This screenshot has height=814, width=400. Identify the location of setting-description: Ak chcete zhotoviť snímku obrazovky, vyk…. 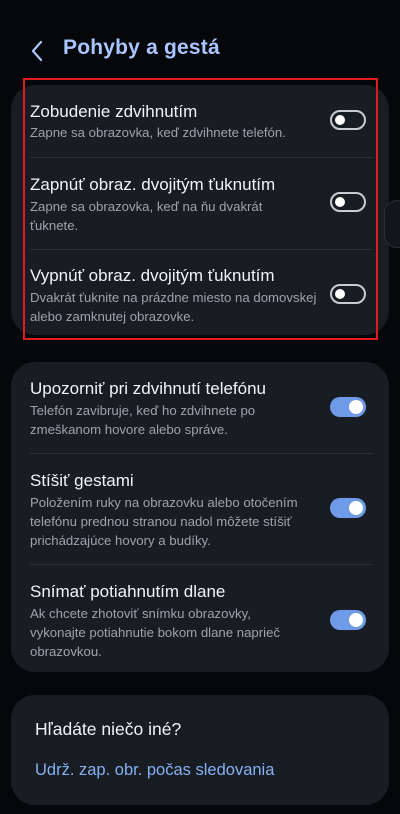
(155, 632).